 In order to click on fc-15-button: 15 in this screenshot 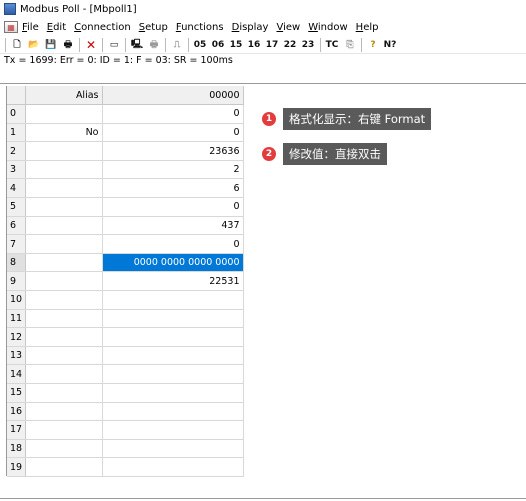, I will do `click(236, 45)`.